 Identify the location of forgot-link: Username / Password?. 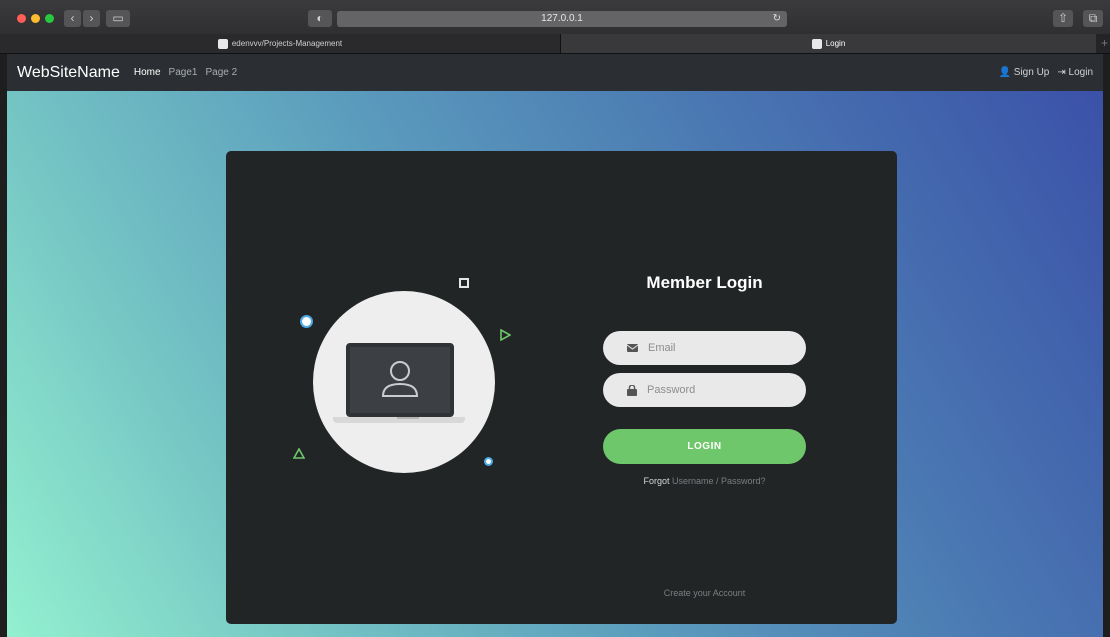
(719, 481).